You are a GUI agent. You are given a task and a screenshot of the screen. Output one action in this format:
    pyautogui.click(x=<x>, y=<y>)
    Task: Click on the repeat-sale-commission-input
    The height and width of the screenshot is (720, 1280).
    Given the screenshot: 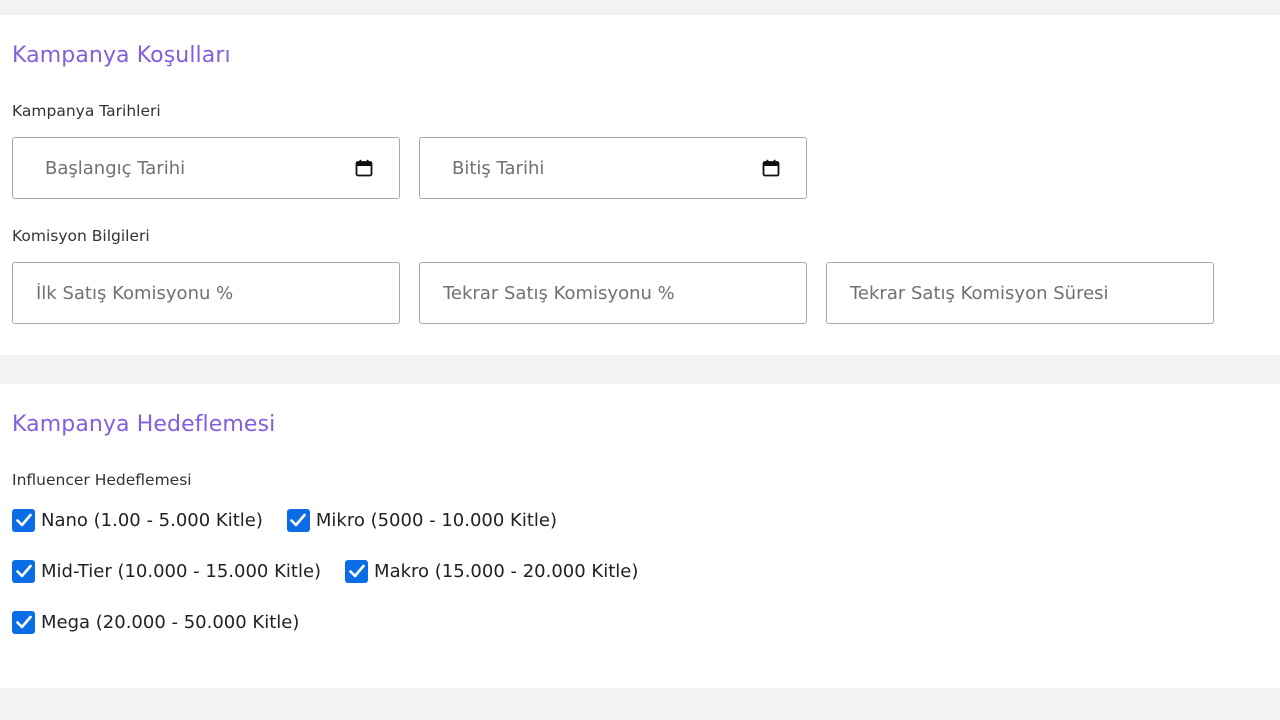 What is the action you would take?
    pyautogui.click(x=618, y=293)
    